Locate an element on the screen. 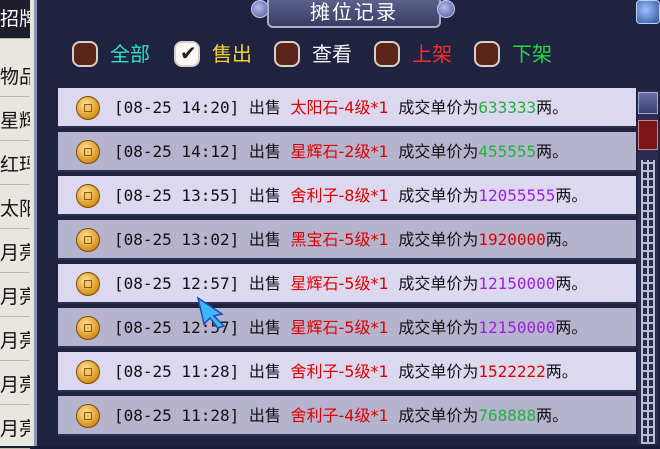 This screenshot has height=449, width=660. record-row: [08-25 11:28] 出售 舍利子-4级*1 成交单价为768888两。 is located at coordinates (347, 416).